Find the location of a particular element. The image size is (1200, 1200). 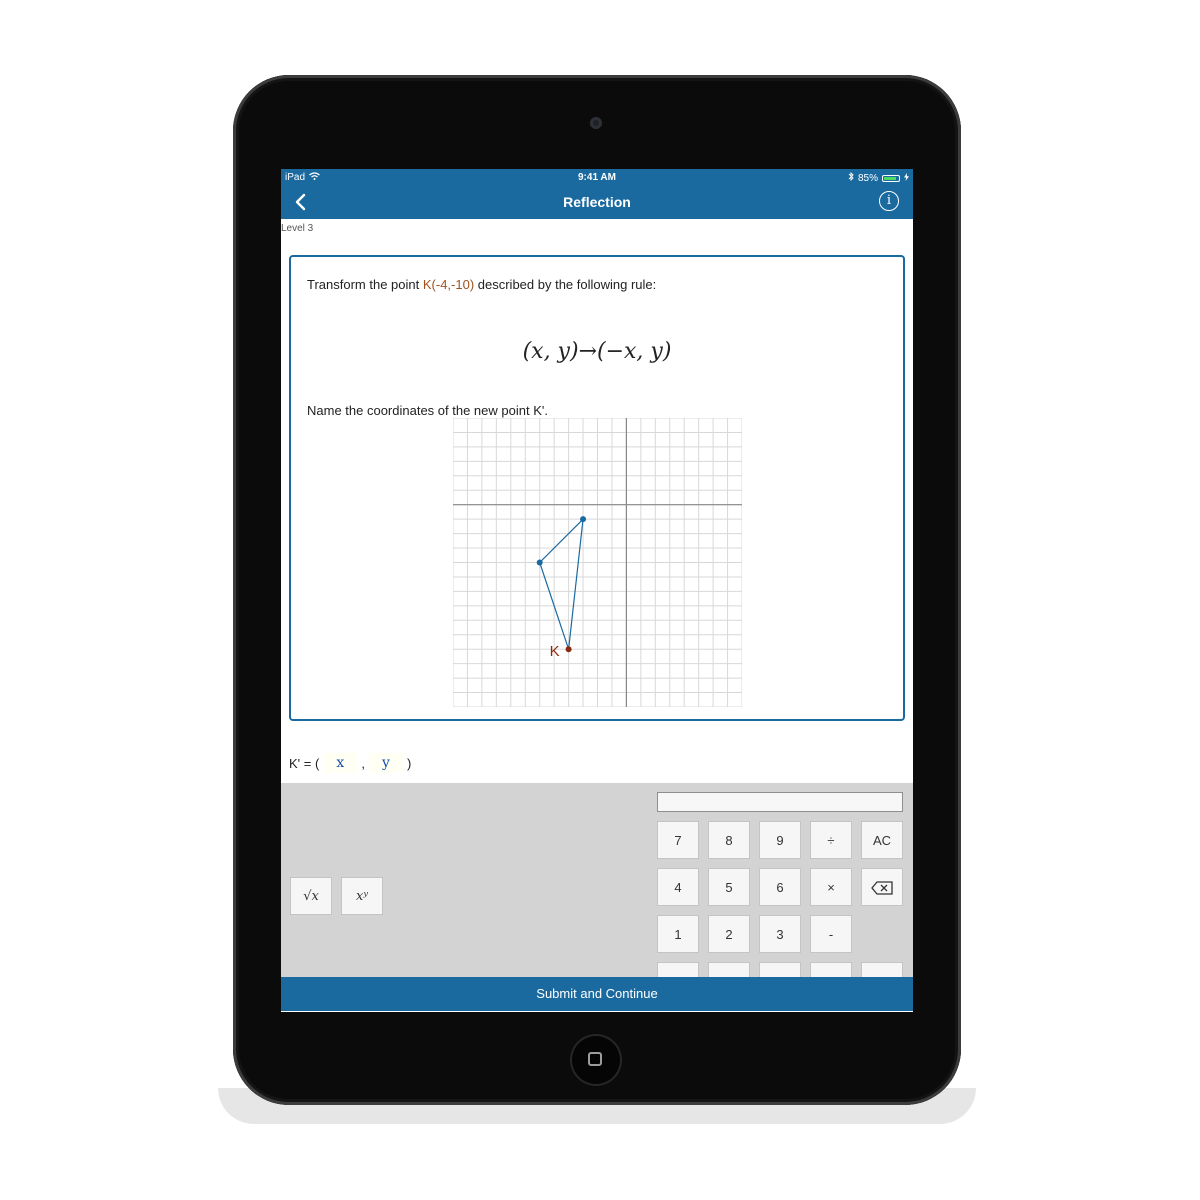

key-7: 7 is located at coordinates (678, 840).